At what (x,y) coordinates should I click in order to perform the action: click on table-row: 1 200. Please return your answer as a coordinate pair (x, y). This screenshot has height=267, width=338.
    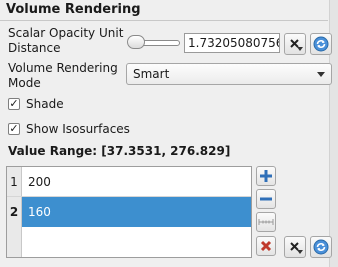
    Looking at the image, I should click on (129, 182).